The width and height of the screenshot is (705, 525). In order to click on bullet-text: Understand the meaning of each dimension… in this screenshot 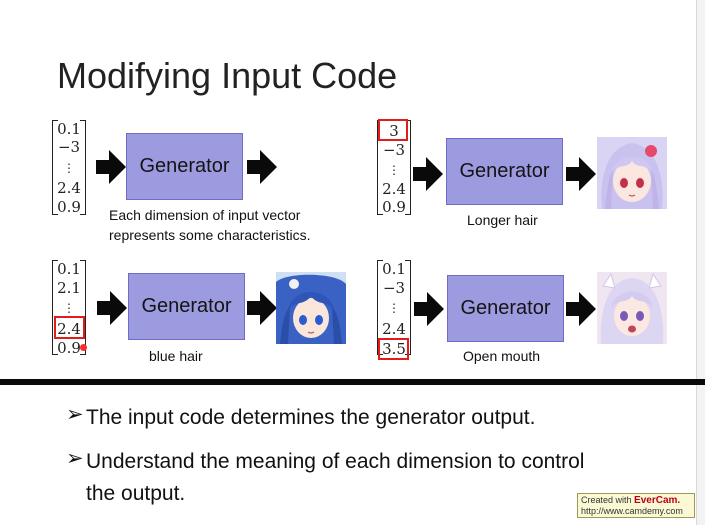, I will do `click(335, 477)`.